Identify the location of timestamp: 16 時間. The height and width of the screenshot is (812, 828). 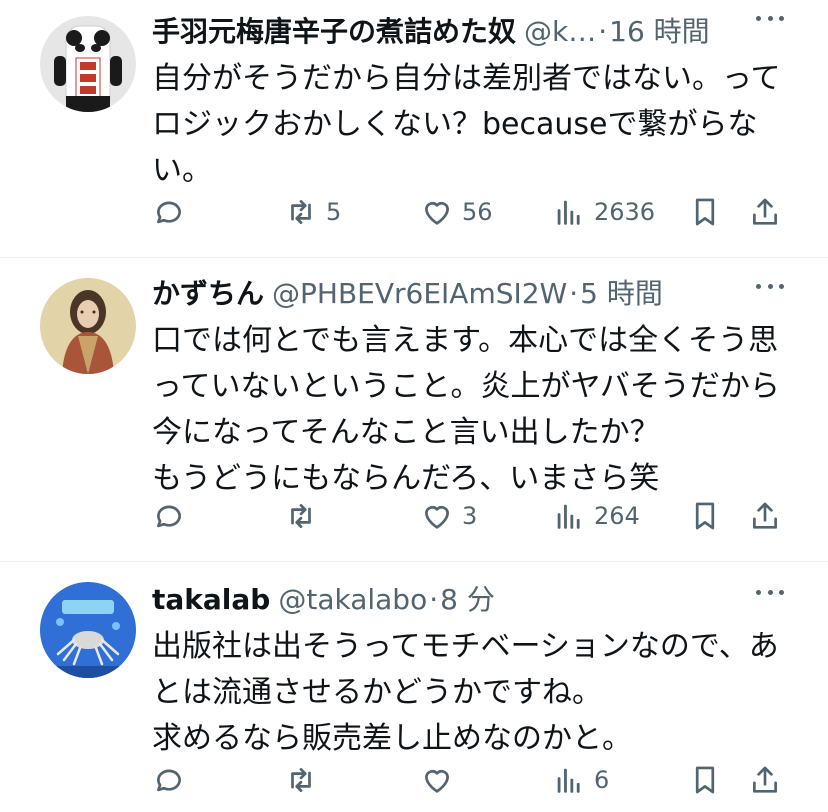
(659, 32).